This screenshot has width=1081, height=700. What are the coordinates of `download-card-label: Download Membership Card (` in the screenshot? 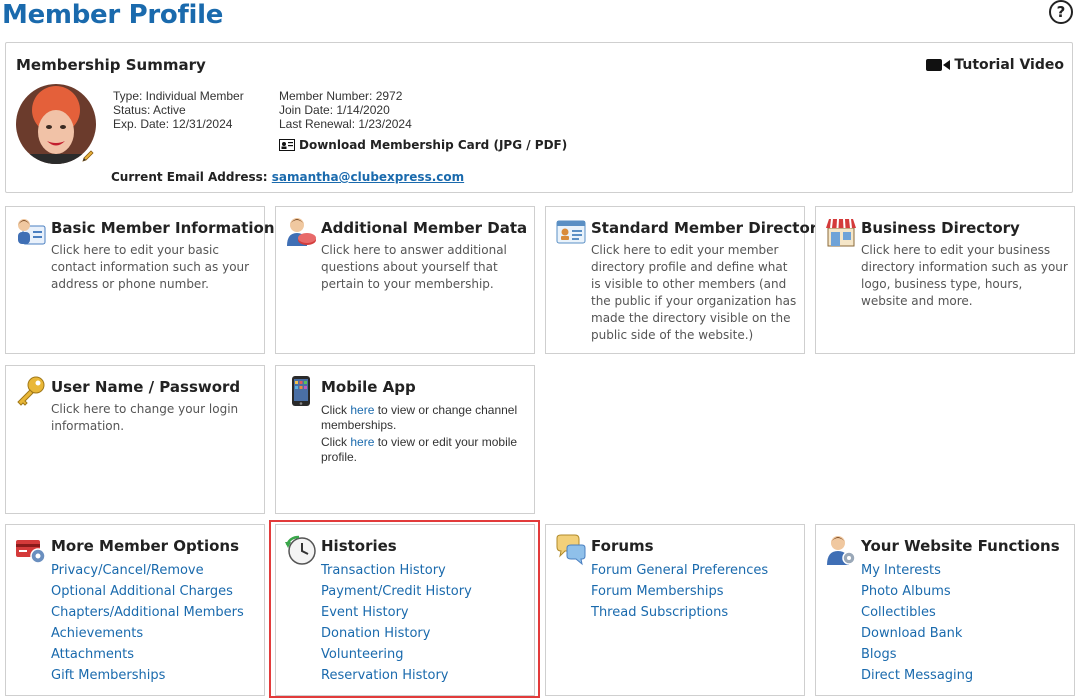 It's located at (399, 145).